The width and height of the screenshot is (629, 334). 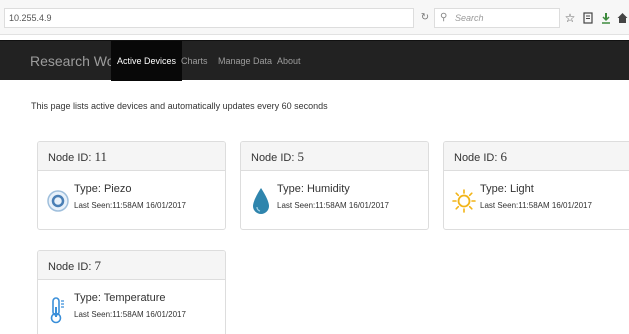 What do you see at coordinates (245, 61) in the screenshot?
I see `nav-manage-data: Manage Data` at bounding box center [245, 61].